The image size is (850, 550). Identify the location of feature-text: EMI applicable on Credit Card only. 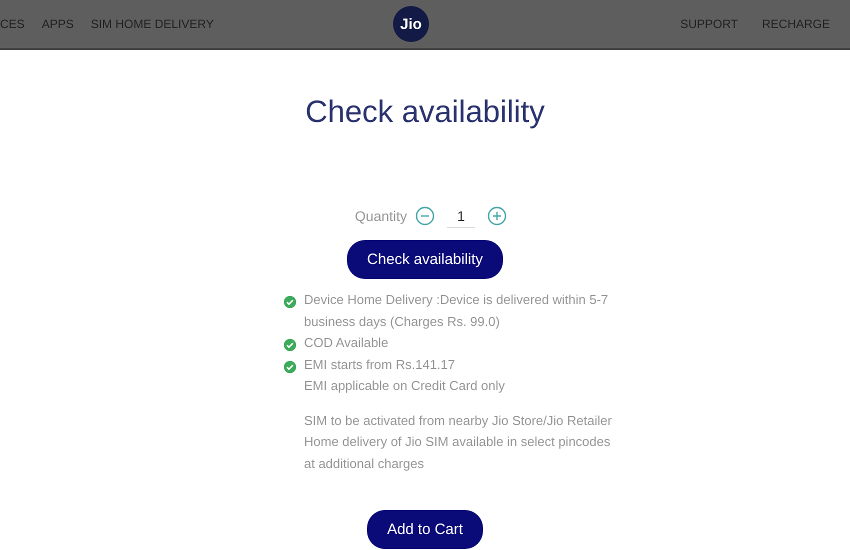
(404, 386).